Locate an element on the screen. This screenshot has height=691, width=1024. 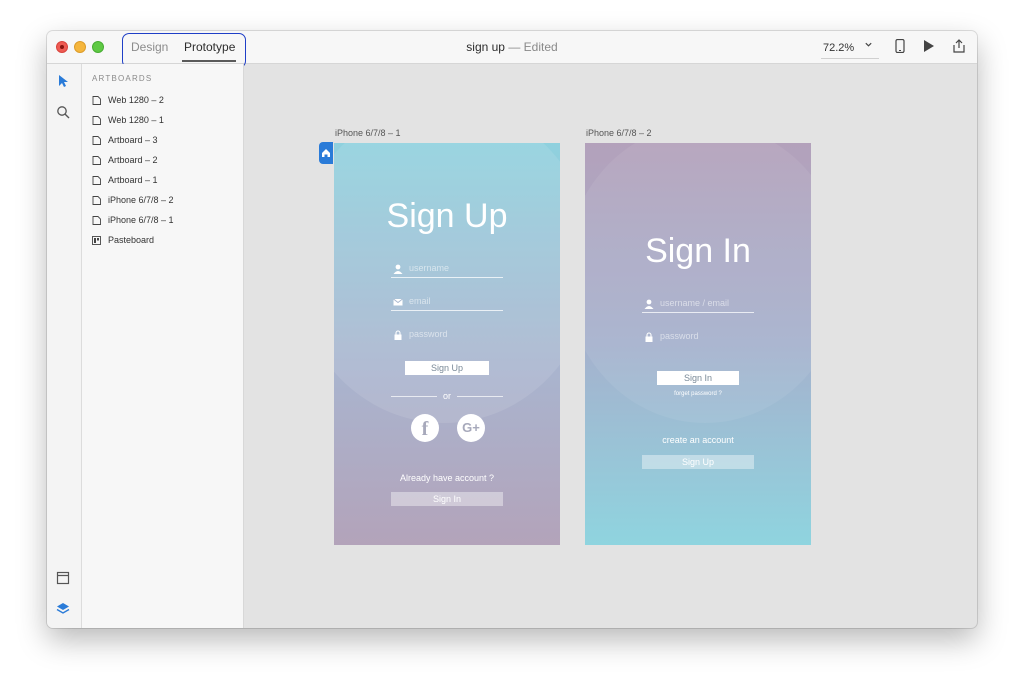
username-email-placeholder: username / email is located at coordinates (695, 303).